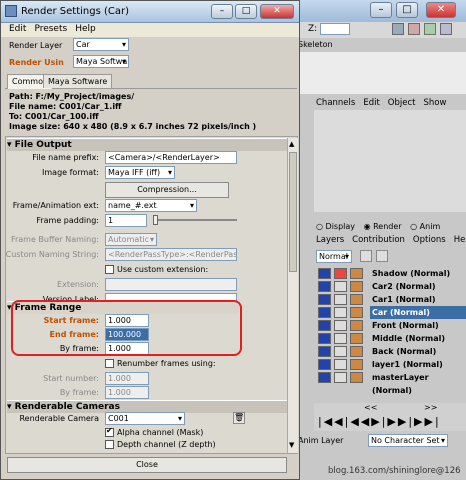  What do you see at coordinates (292, 295) in the screenshot?
I see `vertical-scrollbar: ▲ ▼` at bounding box center [292, 295].